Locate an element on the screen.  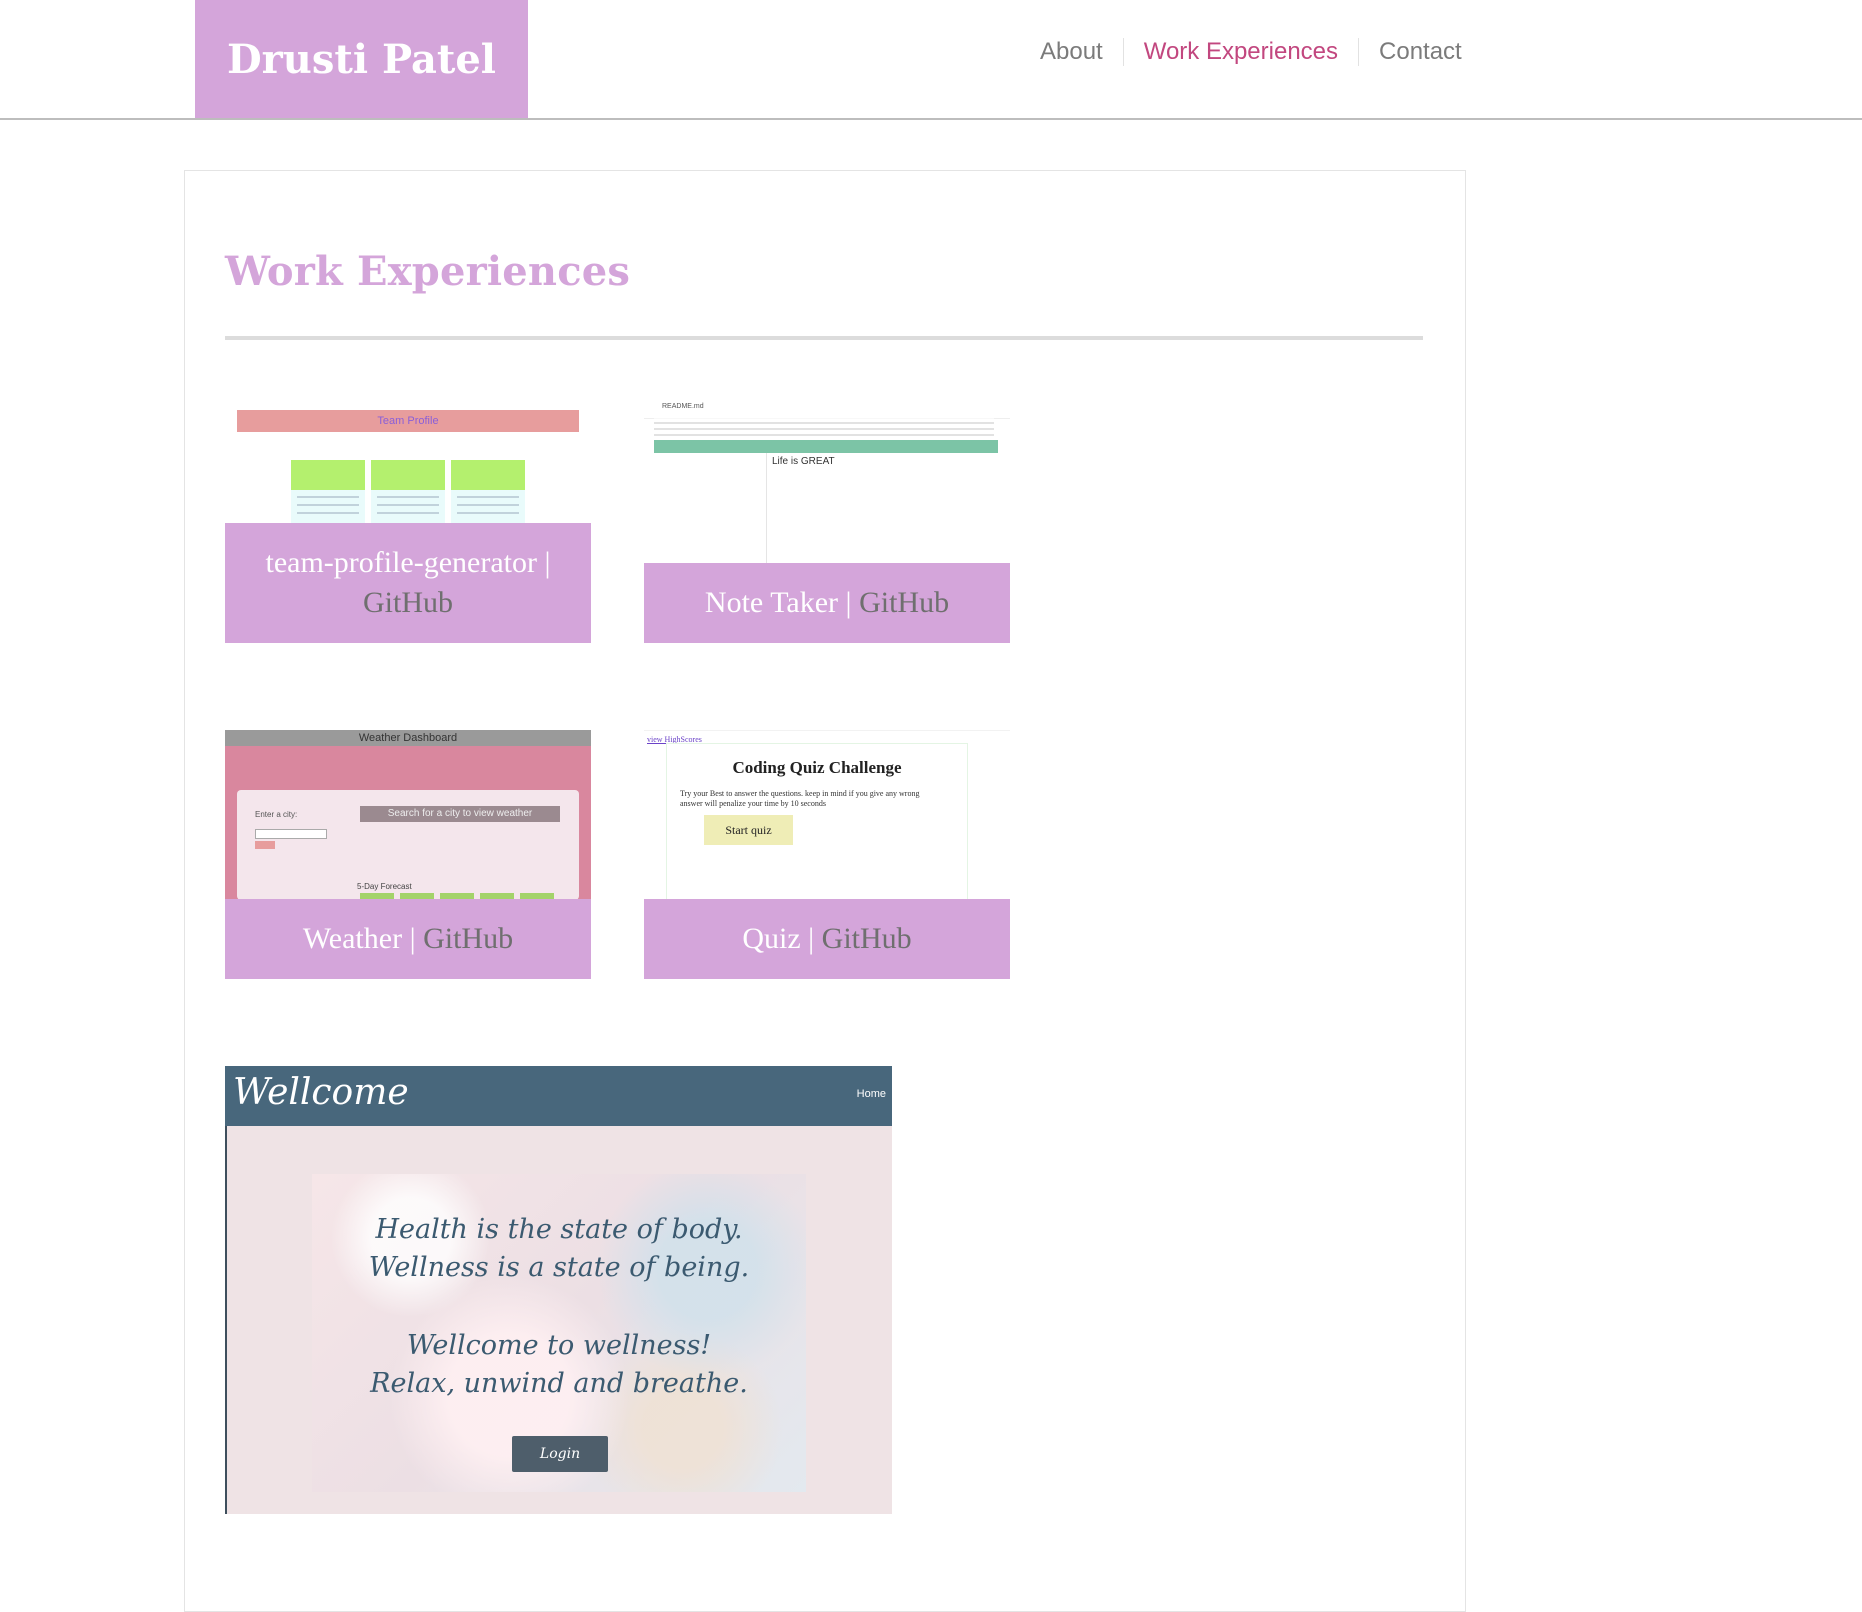
project-link: Quiz is located at coordinates (771, 938).